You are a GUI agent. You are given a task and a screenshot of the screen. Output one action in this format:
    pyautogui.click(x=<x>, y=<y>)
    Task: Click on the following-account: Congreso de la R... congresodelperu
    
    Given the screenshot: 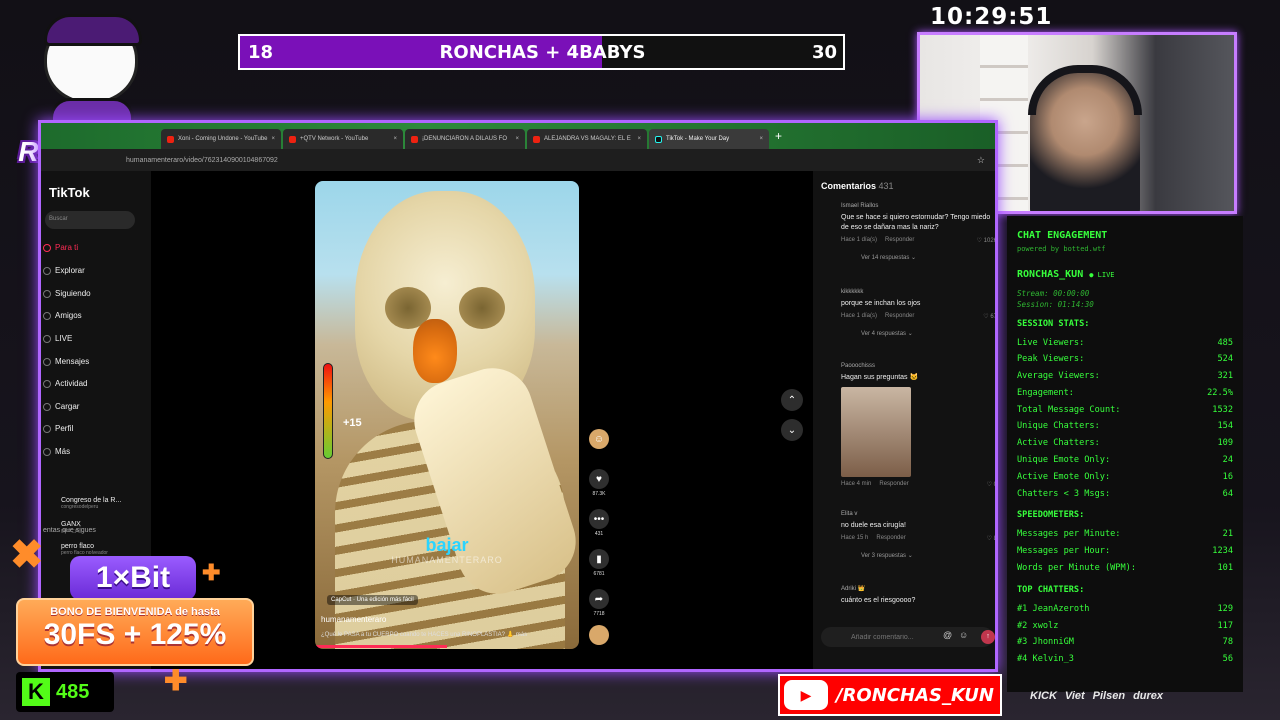 What is the action you would take?
    pyautogui.click(x=91, y=503)
    